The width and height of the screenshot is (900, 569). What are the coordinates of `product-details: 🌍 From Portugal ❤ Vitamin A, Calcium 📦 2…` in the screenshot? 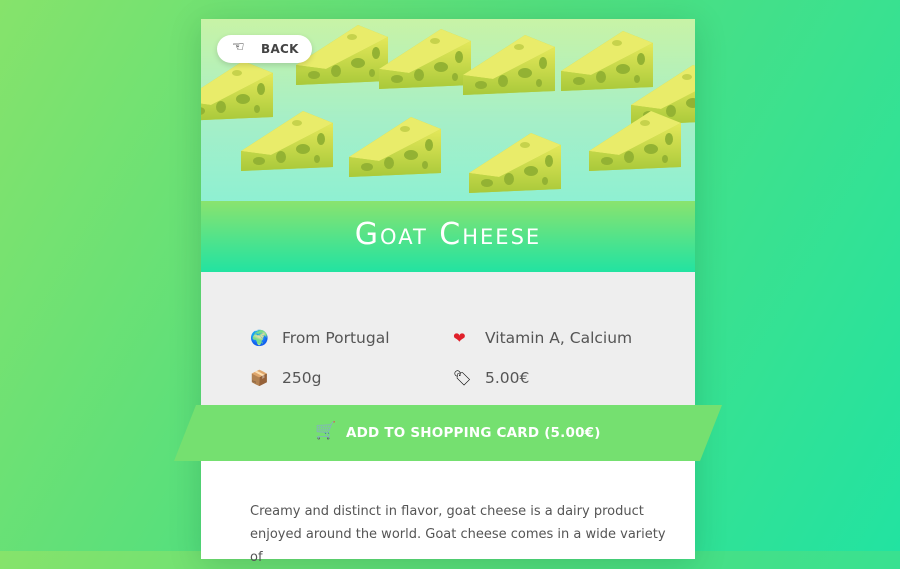 It's located at (448, 339).